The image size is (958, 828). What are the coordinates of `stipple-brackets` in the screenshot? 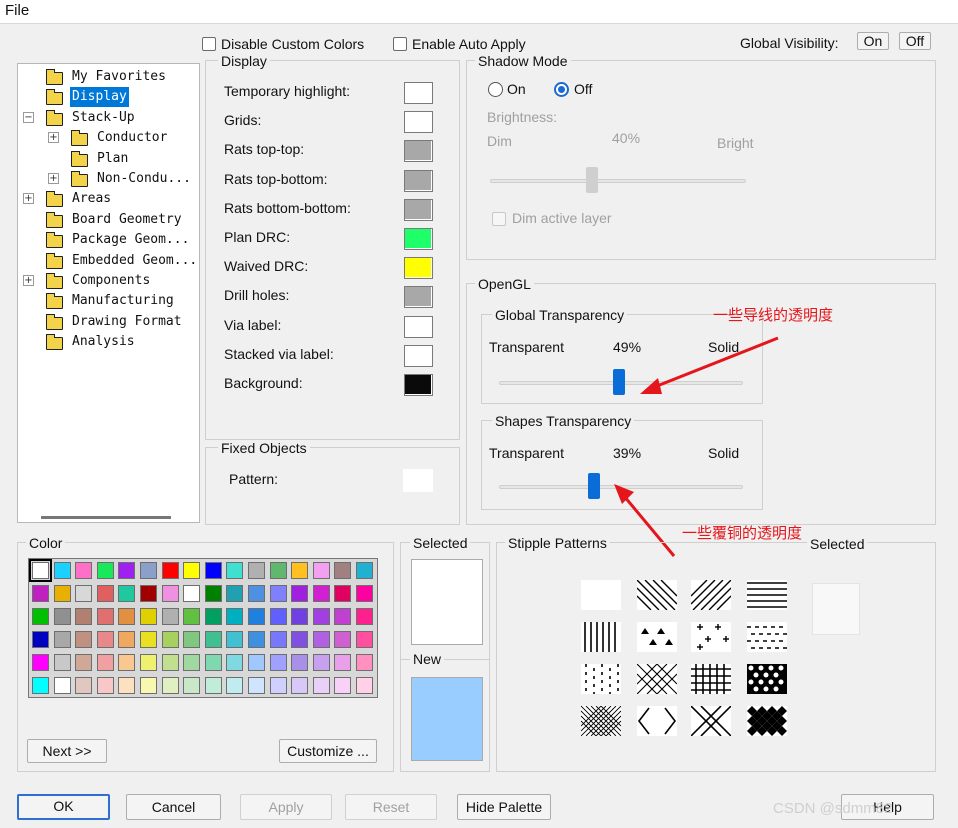 It's located at (657, 721).